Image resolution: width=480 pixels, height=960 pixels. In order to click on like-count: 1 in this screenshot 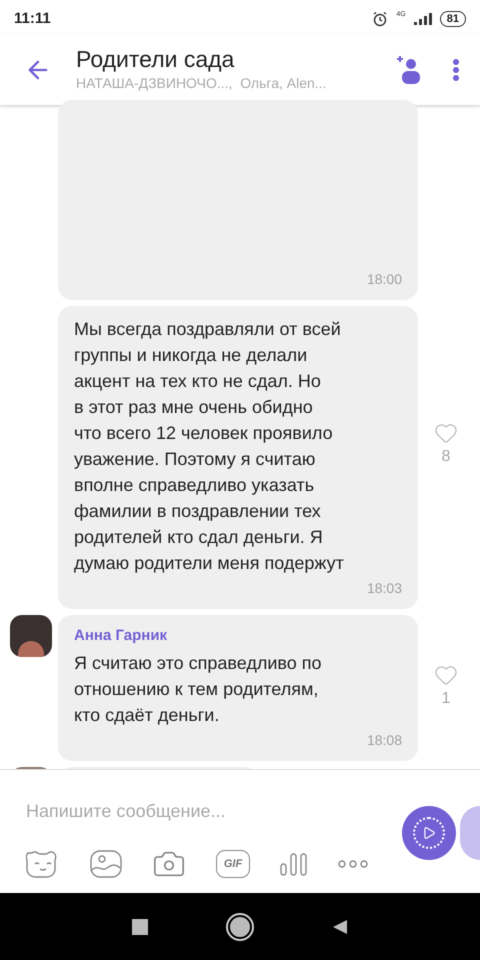, I will do `click(446, 699)`.